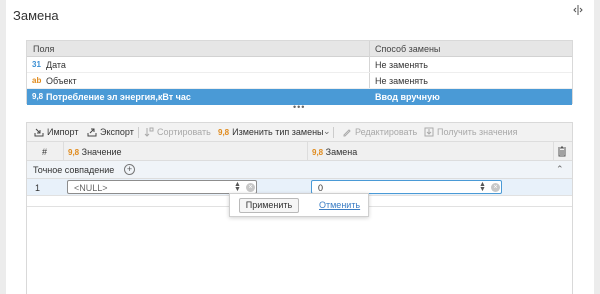  What do you see at coordinates (36, 15) in the screenshot?
I see `page-title: Замена` at bounding box center [36, 15].